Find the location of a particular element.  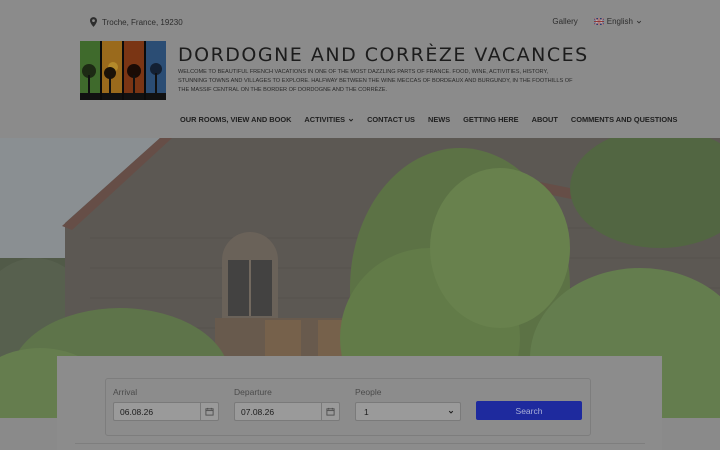

site-logo is located at coordinates (123, 70).